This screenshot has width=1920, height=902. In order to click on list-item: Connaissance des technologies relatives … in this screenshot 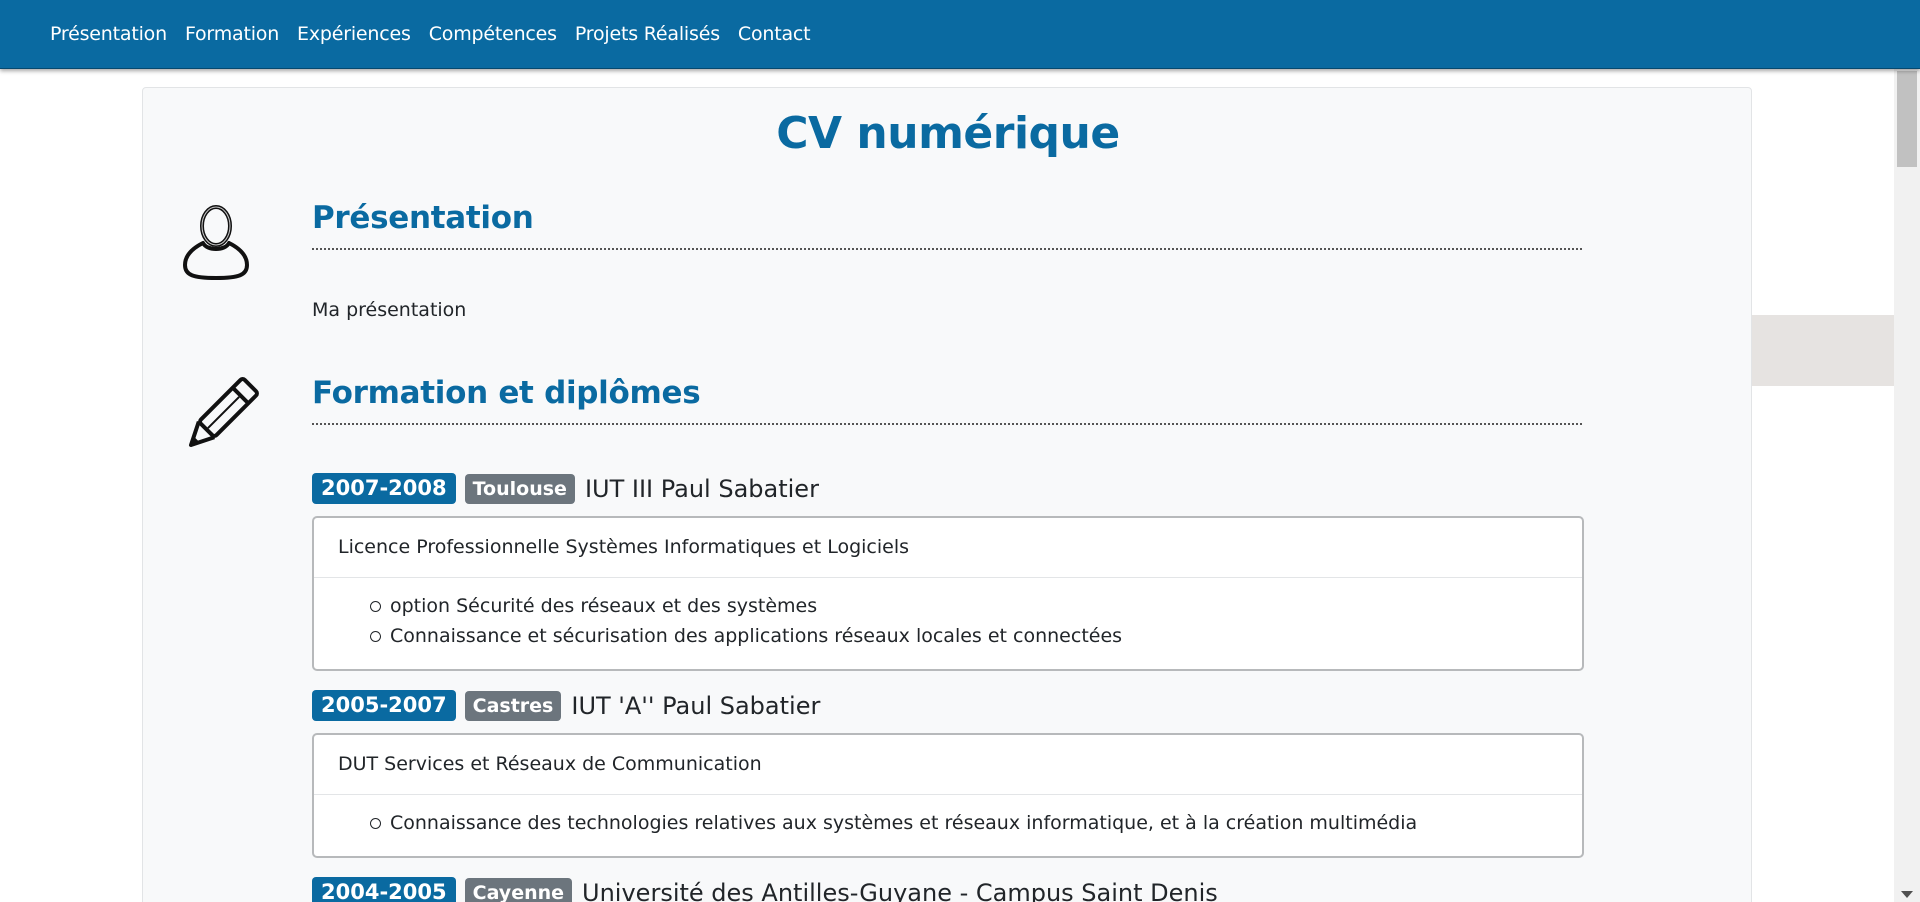, I will do `click(976, 823)`.